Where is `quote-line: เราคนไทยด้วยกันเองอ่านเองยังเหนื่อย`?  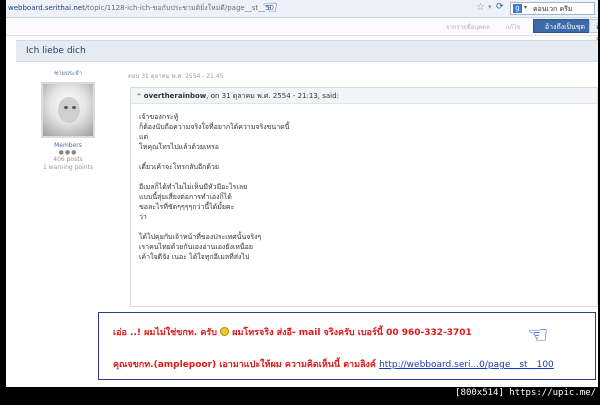
quote-line: เราคนไทยด้วยกันเองอ่านเองยังเหนื่อย is located at coordinates (196, 247).